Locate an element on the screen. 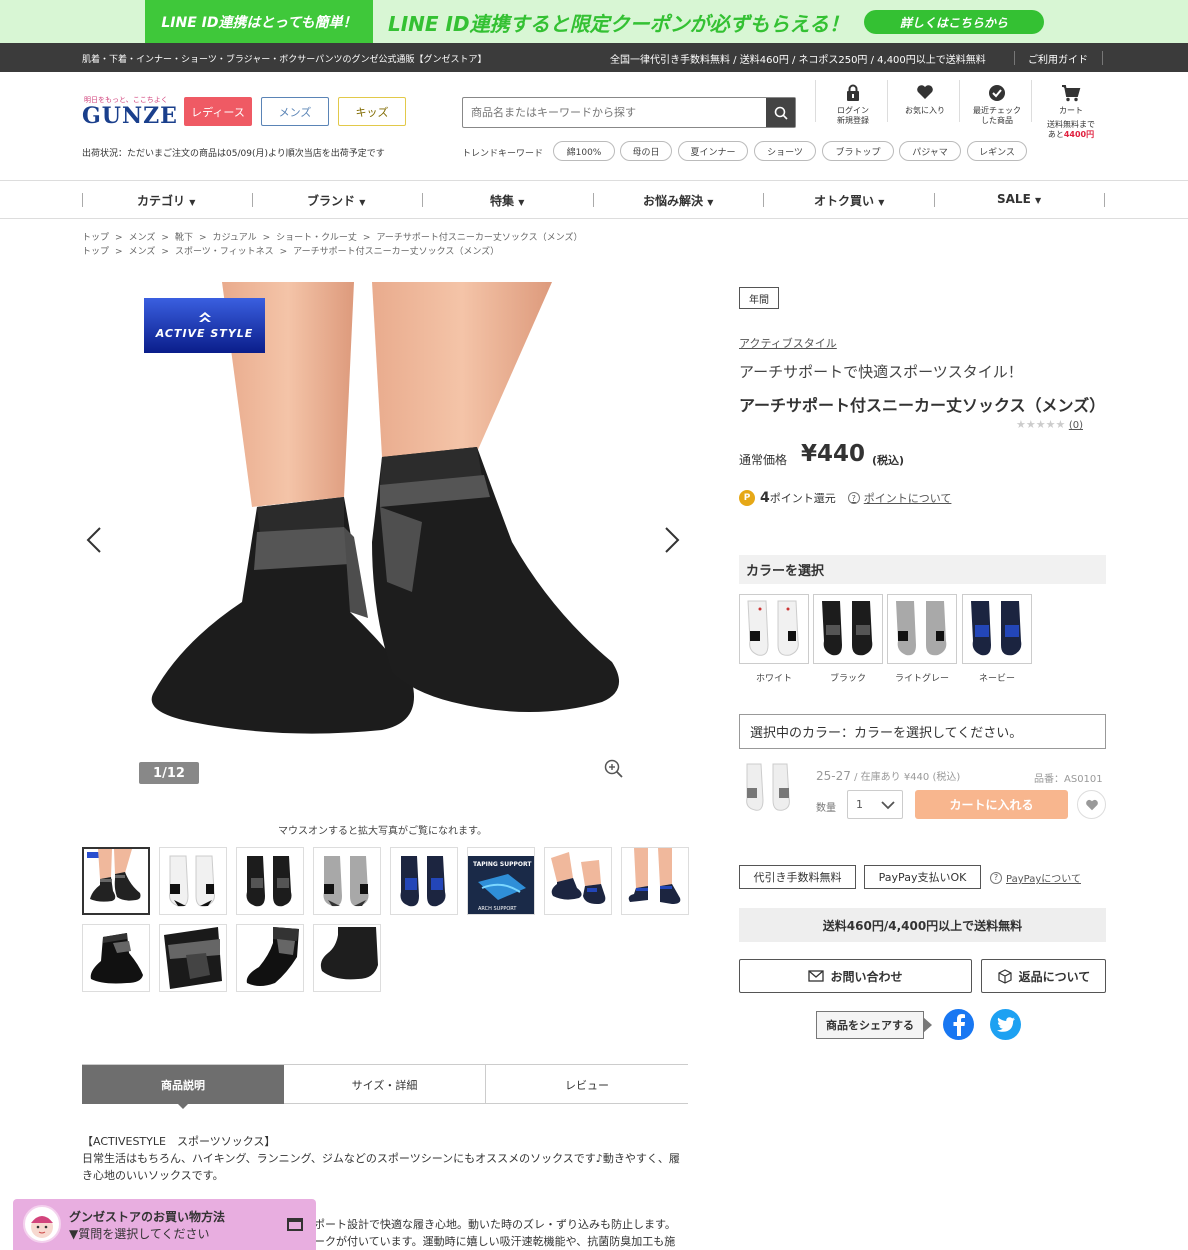  recent-label-1: 最近チェック is located at coordinates (997, 110).